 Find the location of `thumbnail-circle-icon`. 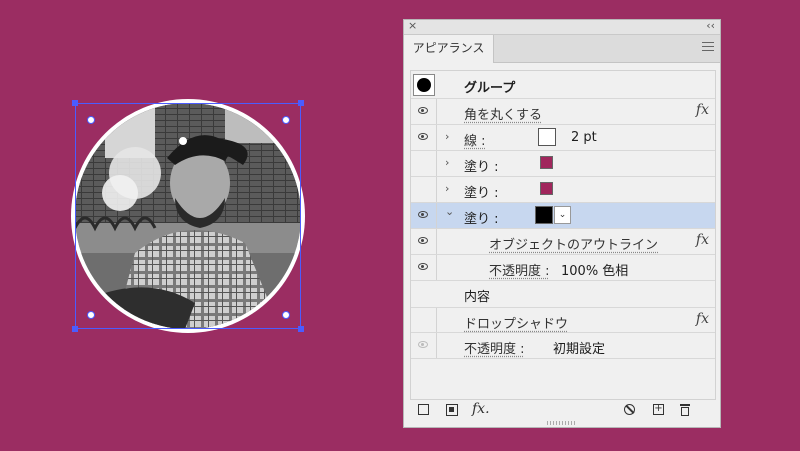

thumbnail-circle-icon is located at coordinates (424, 85).